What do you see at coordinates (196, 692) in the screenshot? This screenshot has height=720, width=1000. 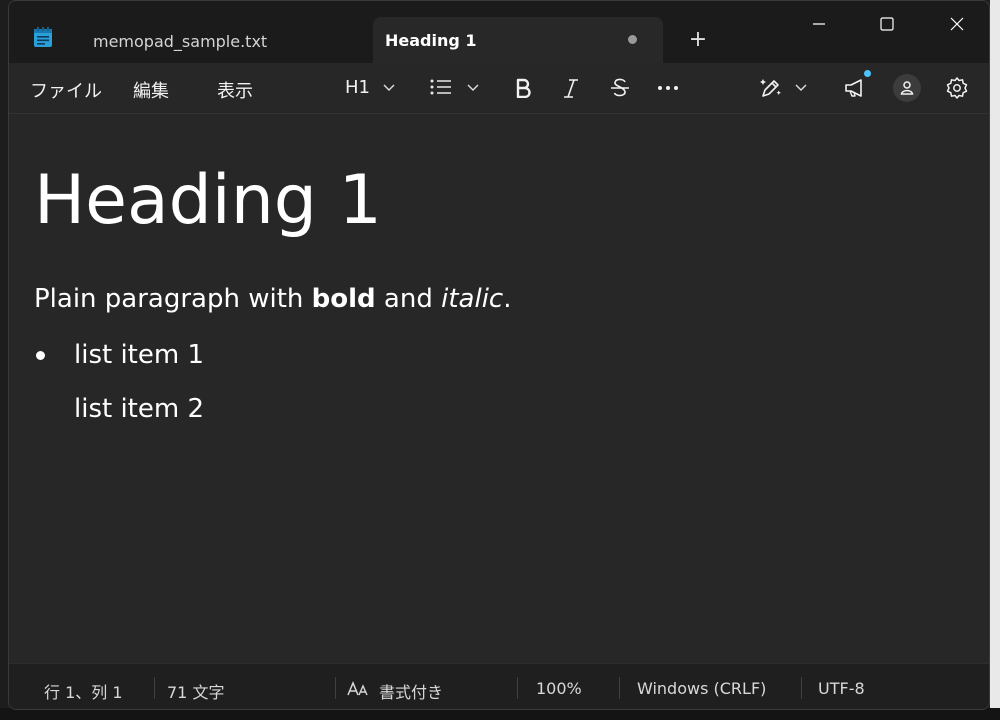 I see `character-count: 71 文字` at bounding box center [196, 692].